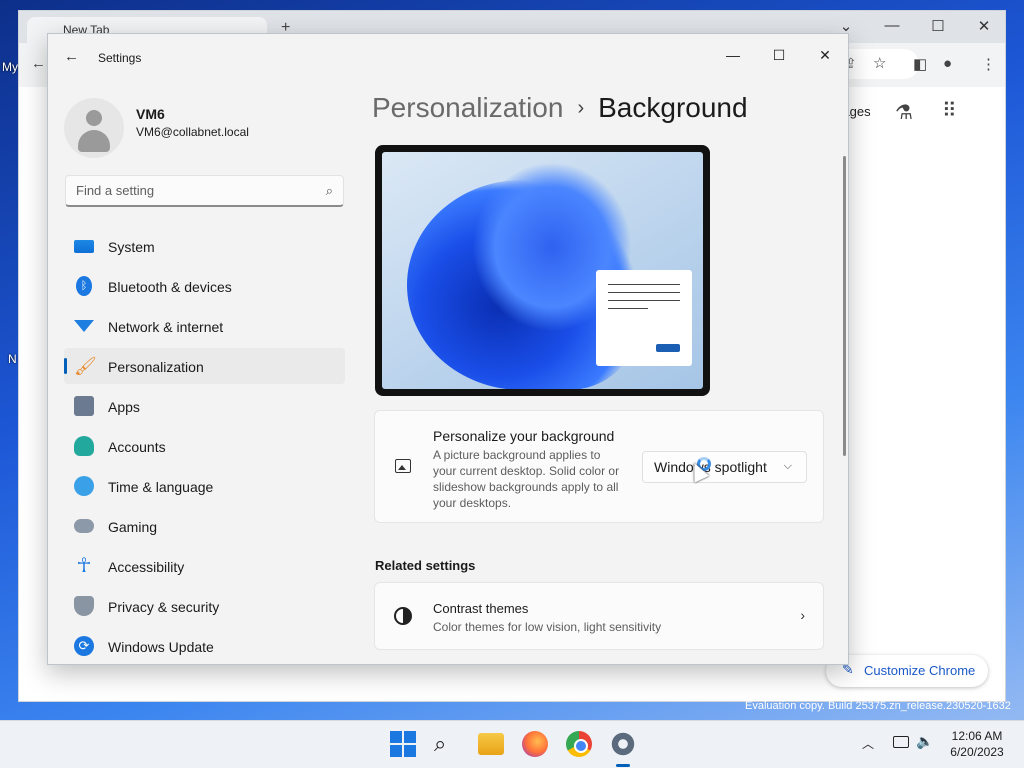  What do you see at coordinates (403, 466) in the screenshot?
I see `picture-icon` at bounding box center [403, 466].